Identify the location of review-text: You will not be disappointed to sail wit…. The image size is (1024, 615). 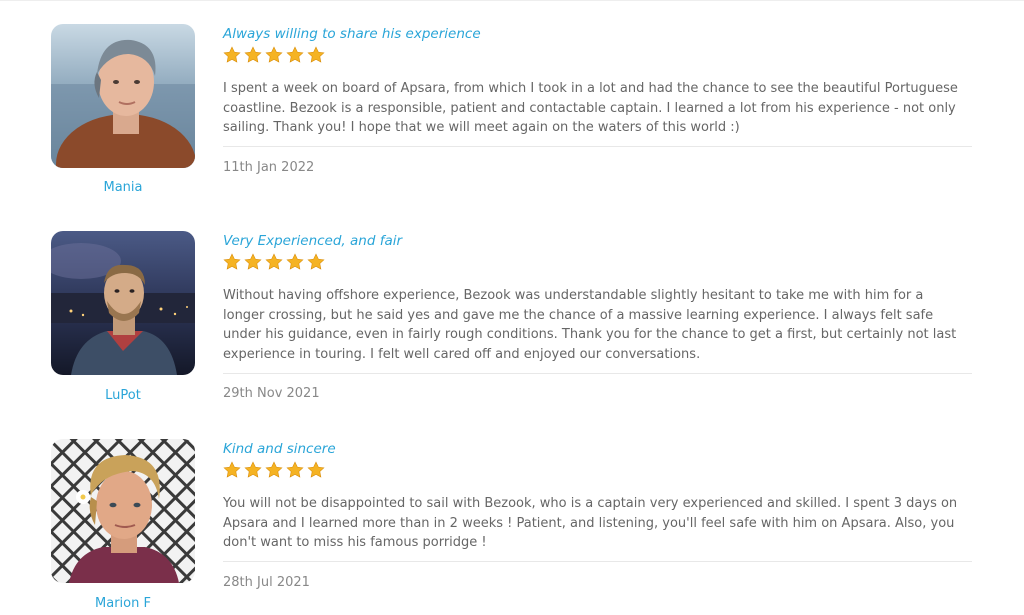
(590, 523).